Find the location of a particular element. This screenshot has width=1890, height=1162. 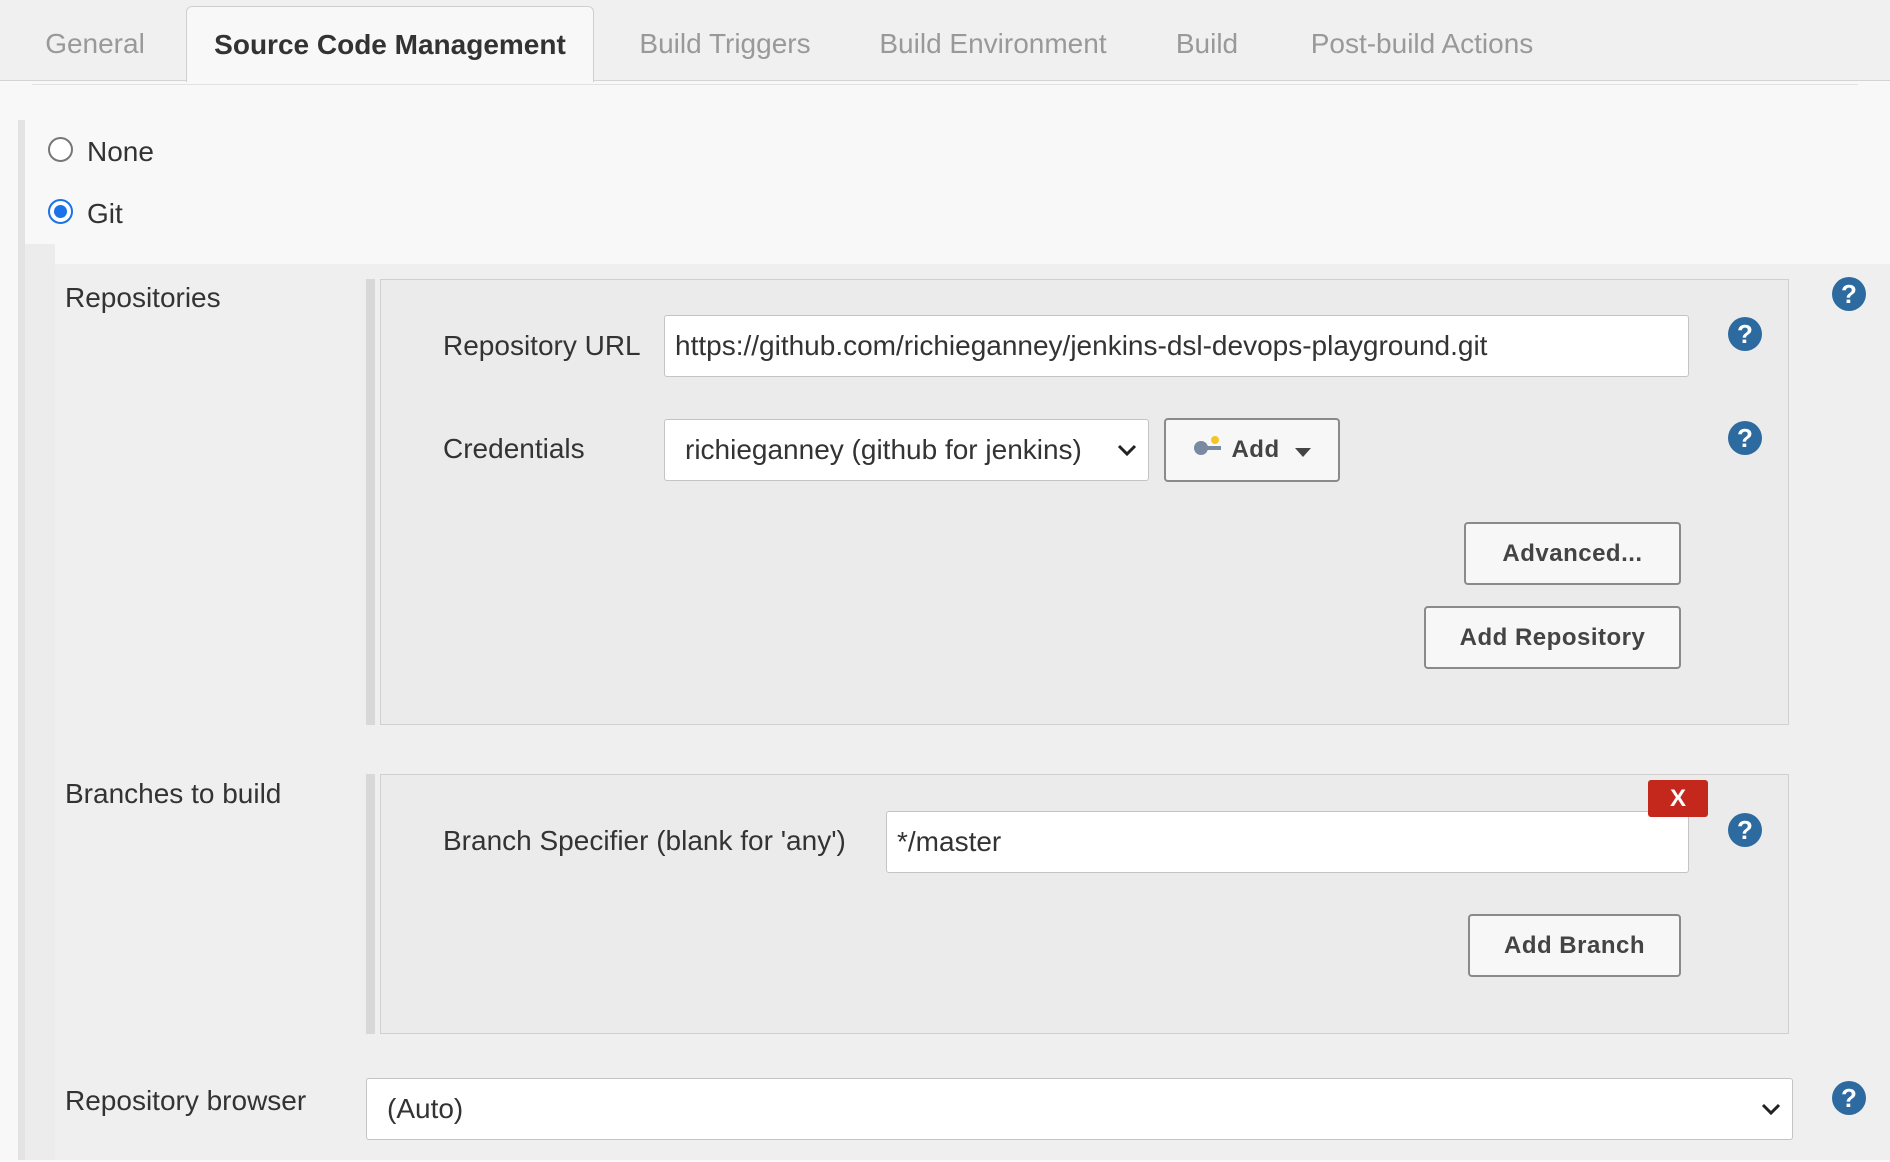

repository-browser-help-icon: ? is located at coordinates (1849, 1098).